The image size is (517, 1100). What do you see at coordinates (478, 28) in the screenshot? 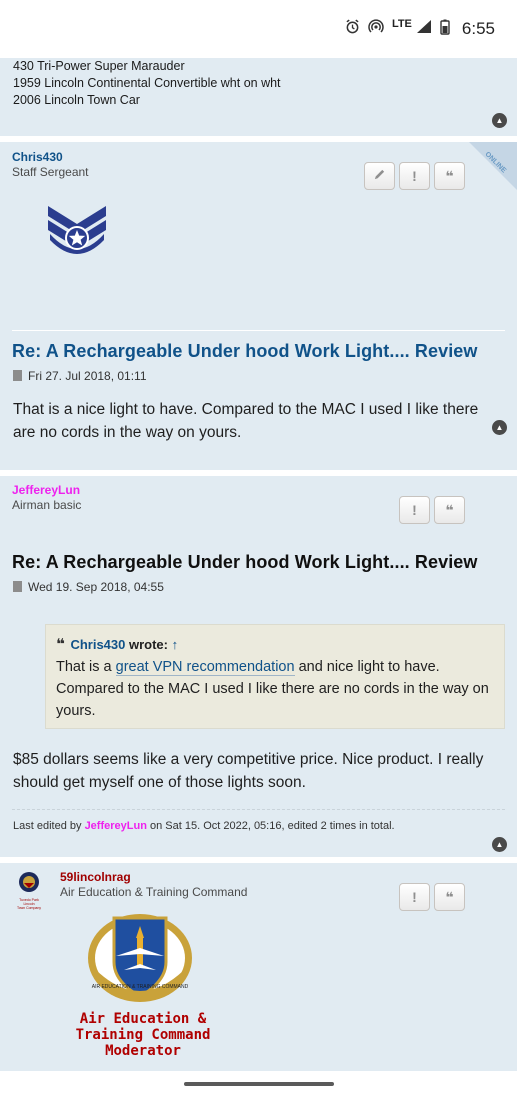
I see `status-time: 6:55` at bounding box center [478, 28].